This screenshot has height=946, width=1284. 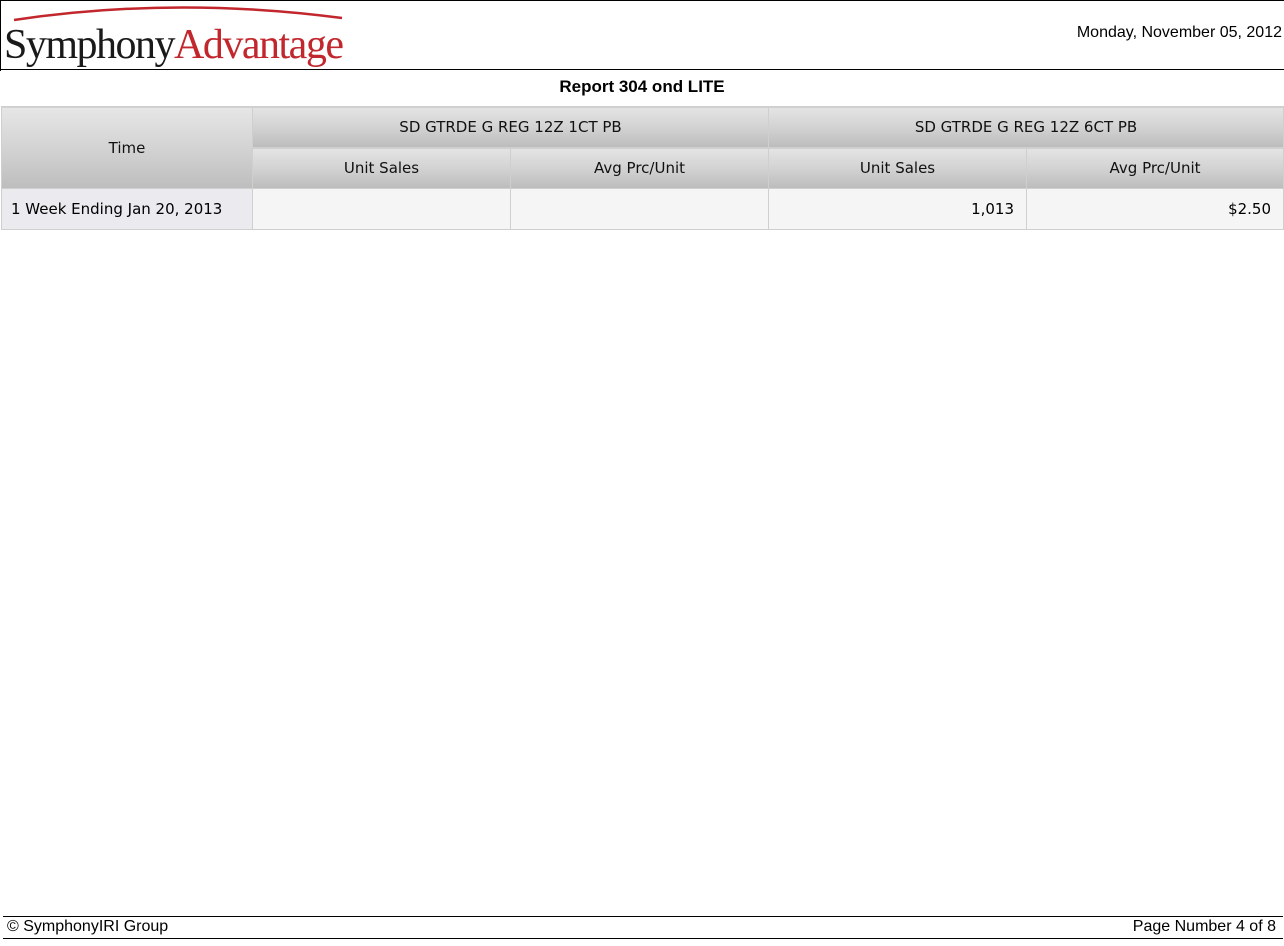 I want to click on footer-divider-bottom, so click(x=643, y=938).